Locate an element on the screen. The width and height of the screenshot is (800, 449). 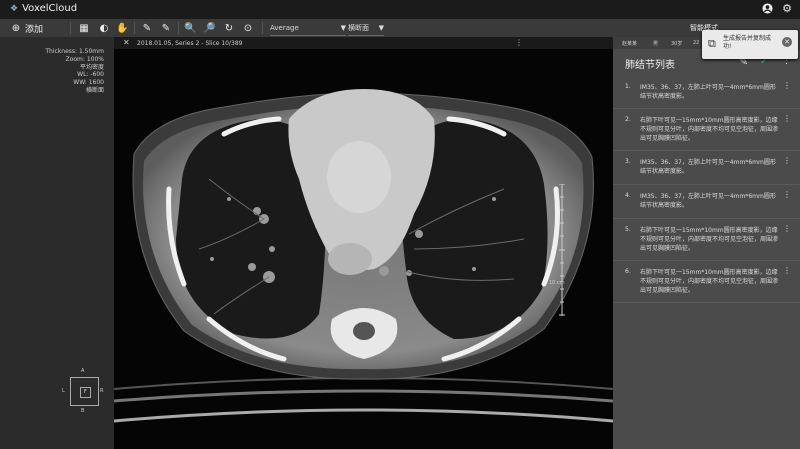
contrast-icon: ◐ is located at coordinates (104, 28).